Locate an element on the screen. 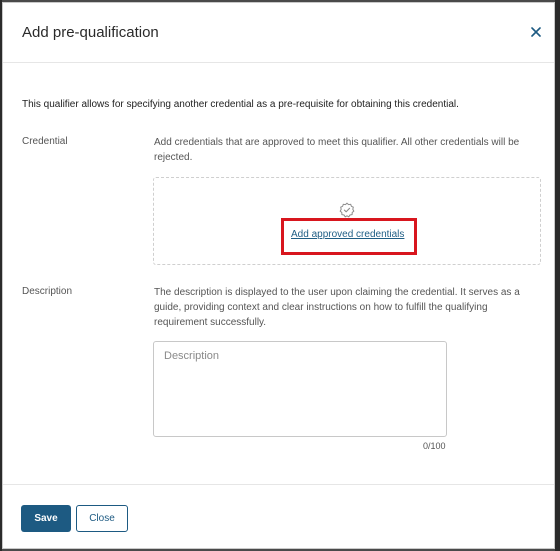 Image resolution: width=560 pixels, height=551 pixels. close-dialog-button: Close is located at coordinates (102, 518).